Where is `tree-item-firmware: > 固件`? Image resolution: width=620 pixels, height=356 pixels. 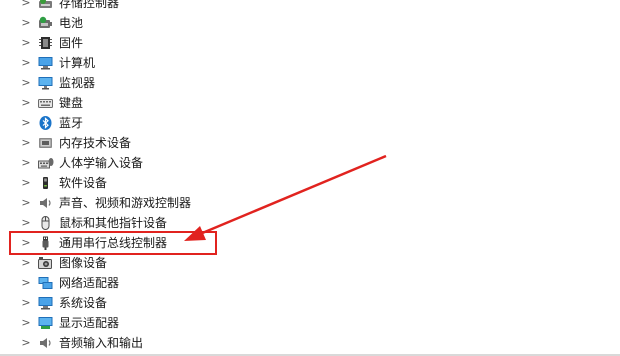 tree-item-firmware: > 固件 is located at coordinates (310, 43).